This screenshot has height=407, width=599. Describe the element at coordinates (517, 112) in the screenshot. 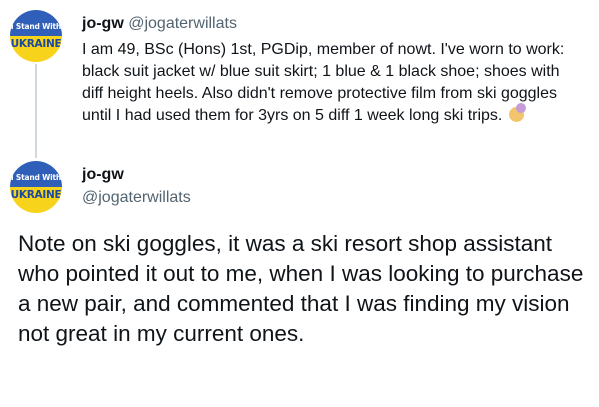

I see `woman-facepalming-emoji-icon` at that location.